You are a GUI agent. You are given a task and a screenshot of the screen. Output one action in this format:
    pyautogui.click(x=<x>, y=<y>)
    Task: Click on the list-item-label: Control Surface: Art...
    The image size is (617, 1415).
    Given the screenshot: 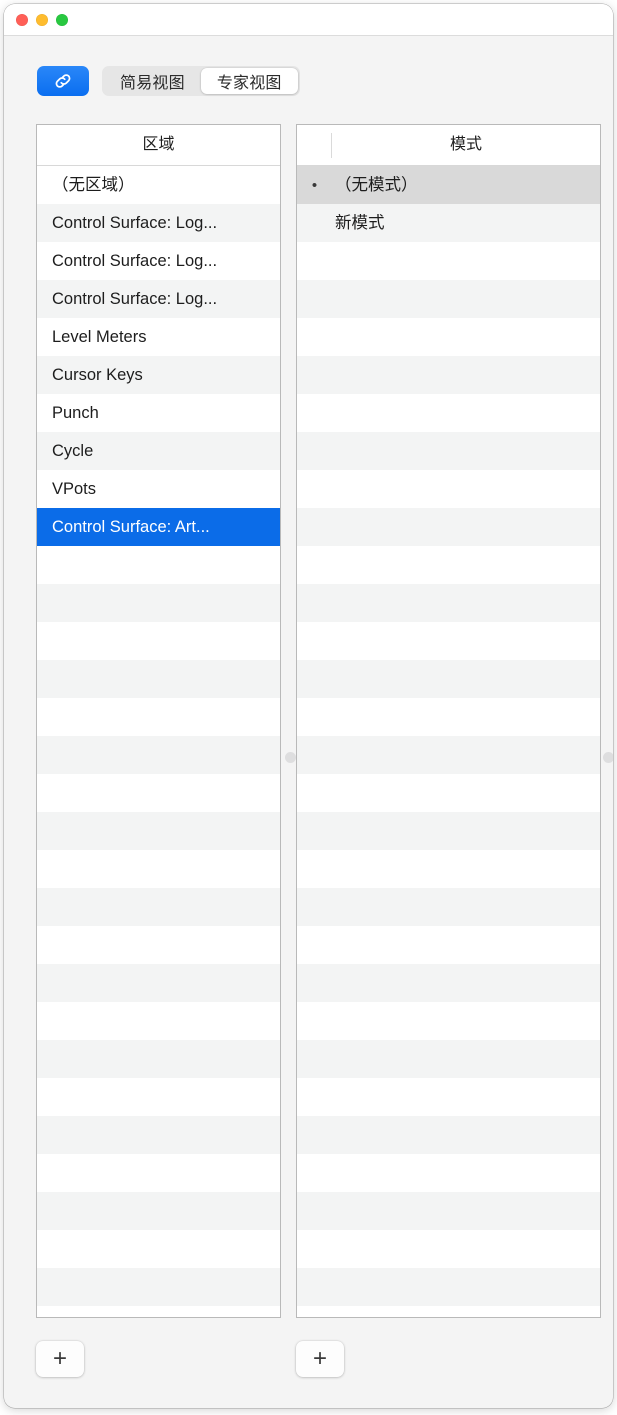 What is the action you would take?
    pyautogui.click(x=131, y=527)
    